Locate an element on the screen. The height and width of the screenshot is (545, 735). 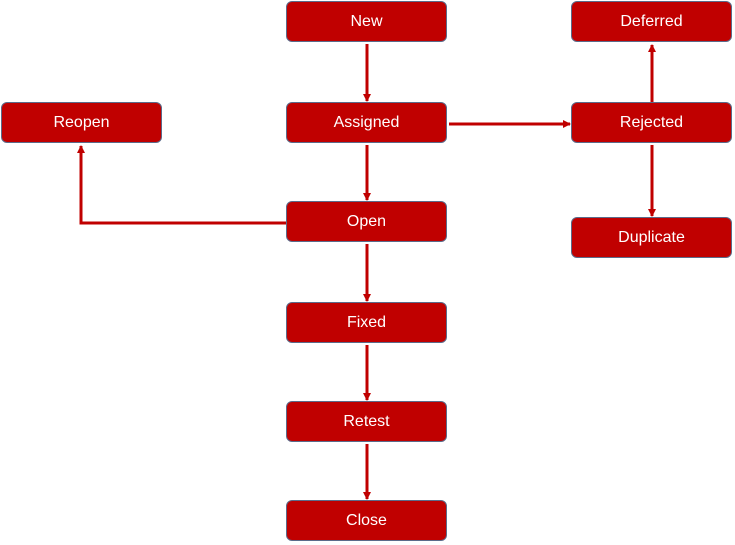
node-close: Close is located at coordinates (366, 520).